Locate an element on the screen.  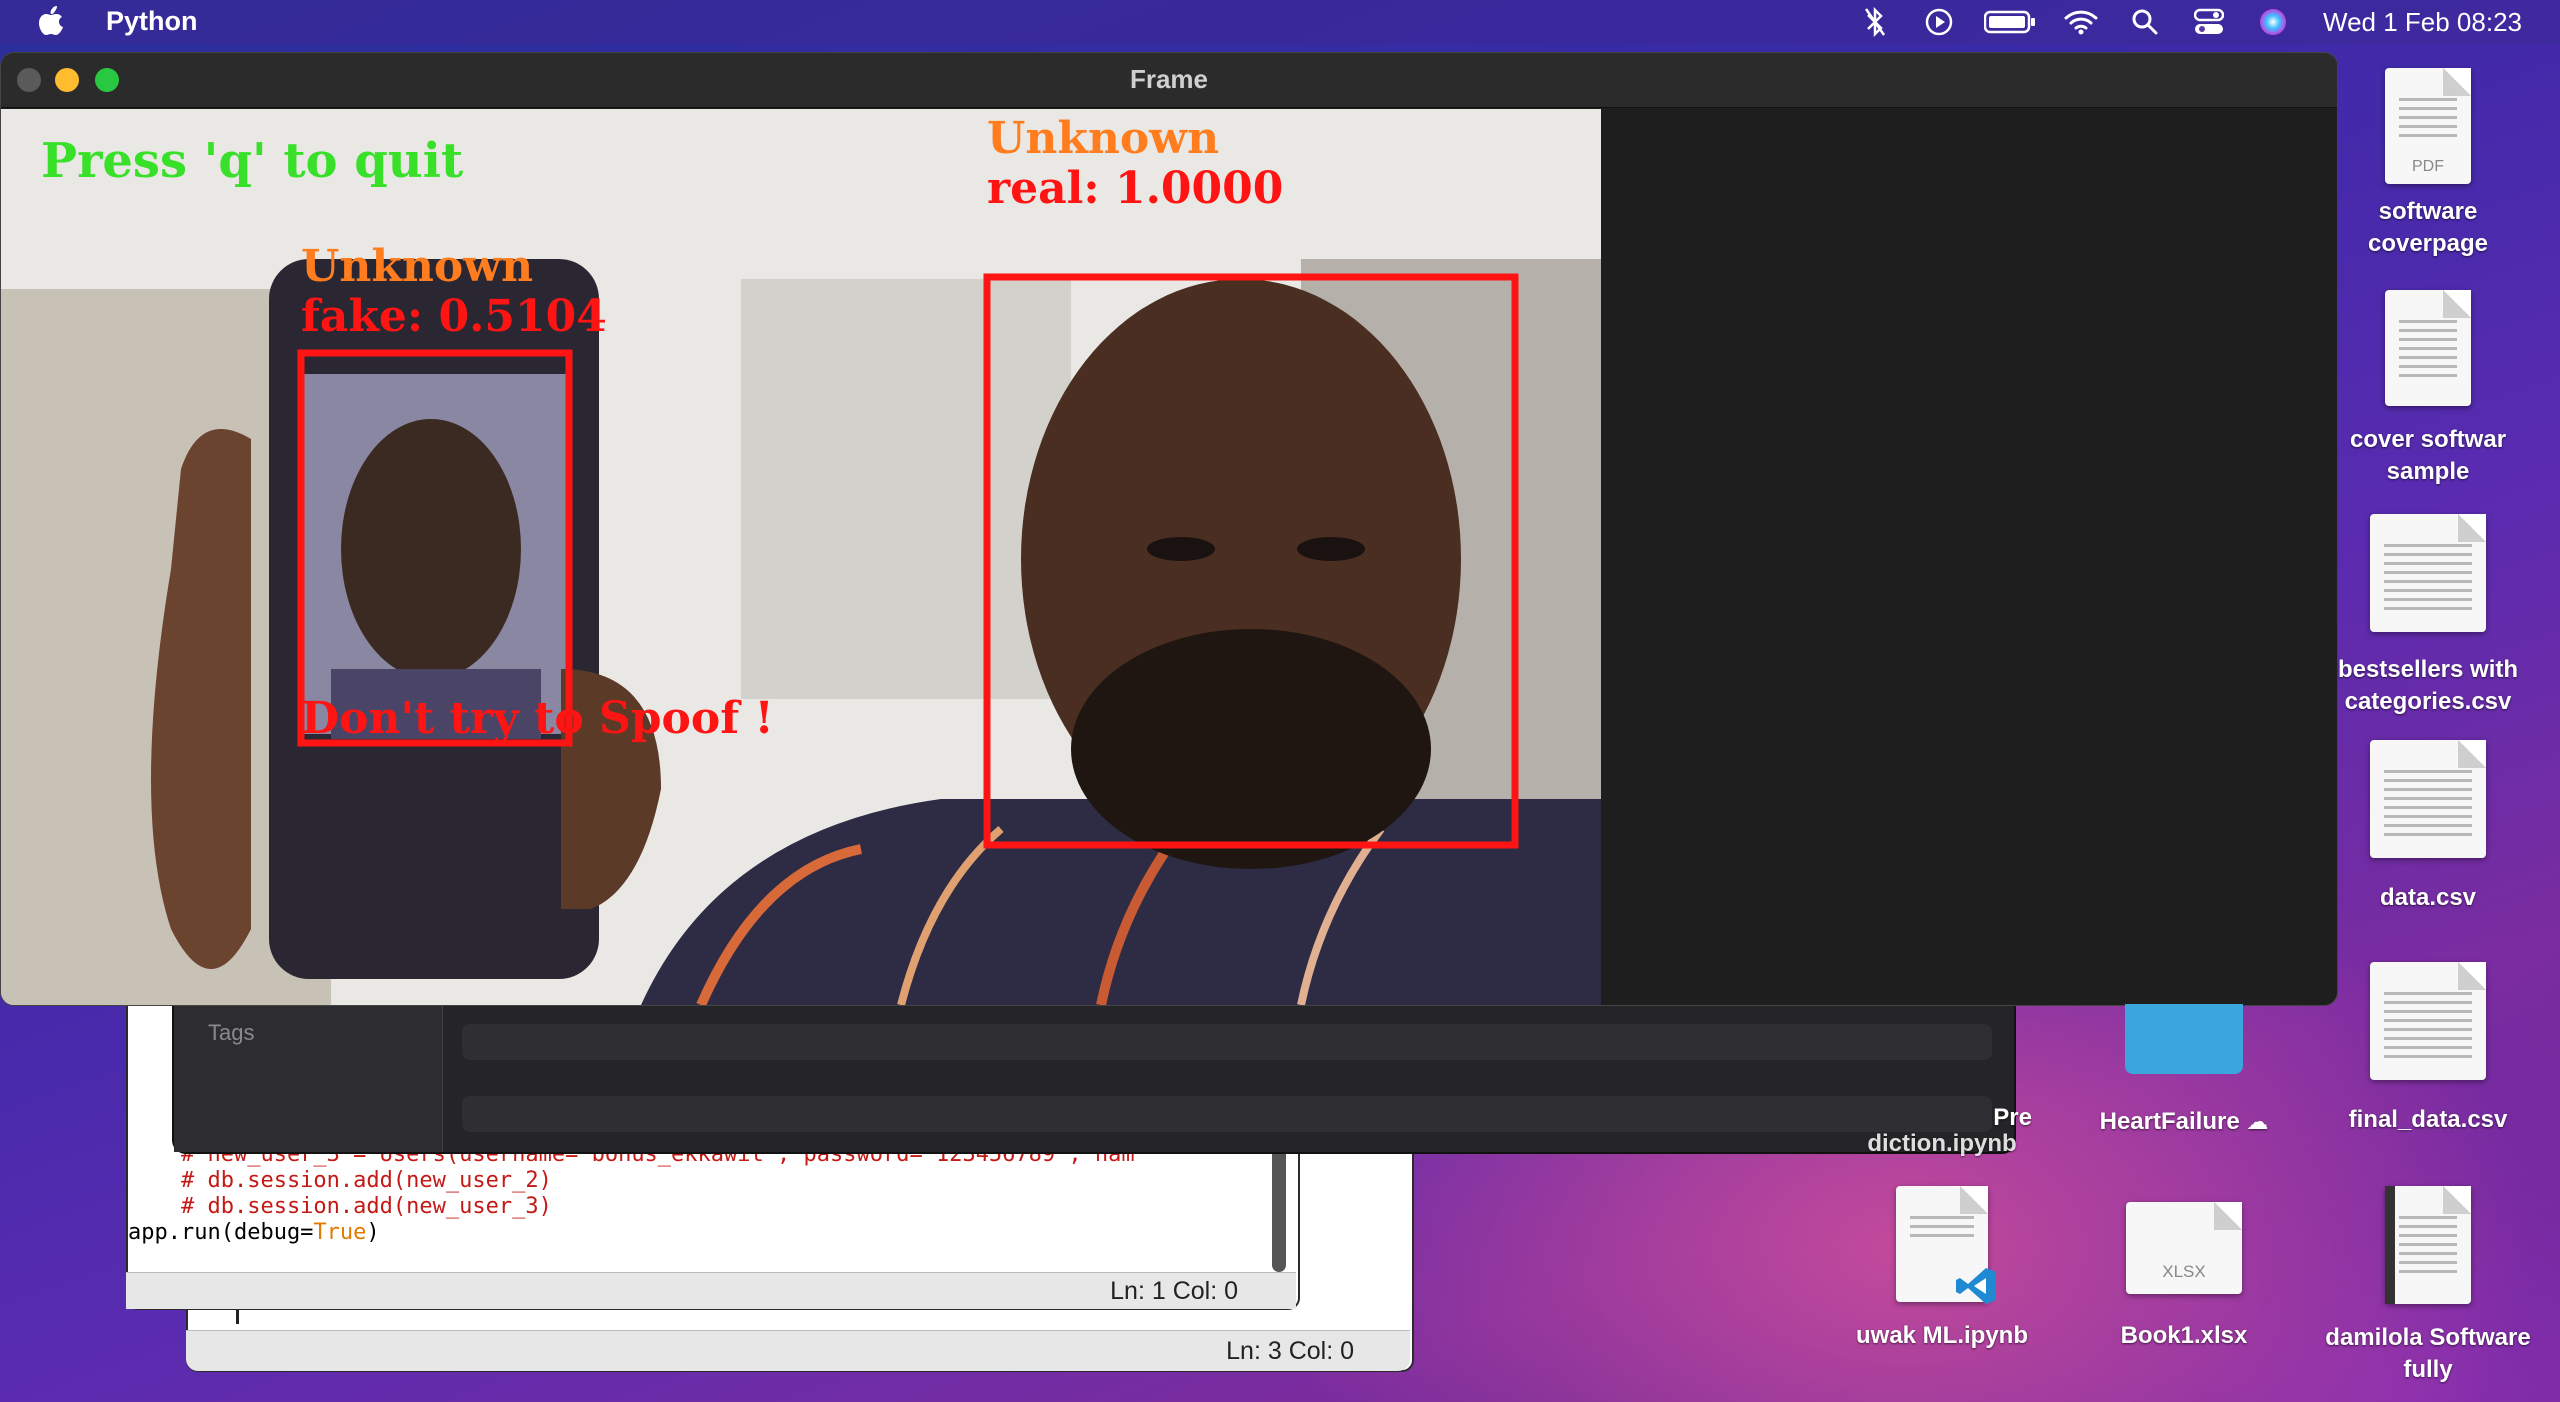
desktop-icon-uwak-ml: uwak ML.ipynb is located at coordinates (1942, 1269).